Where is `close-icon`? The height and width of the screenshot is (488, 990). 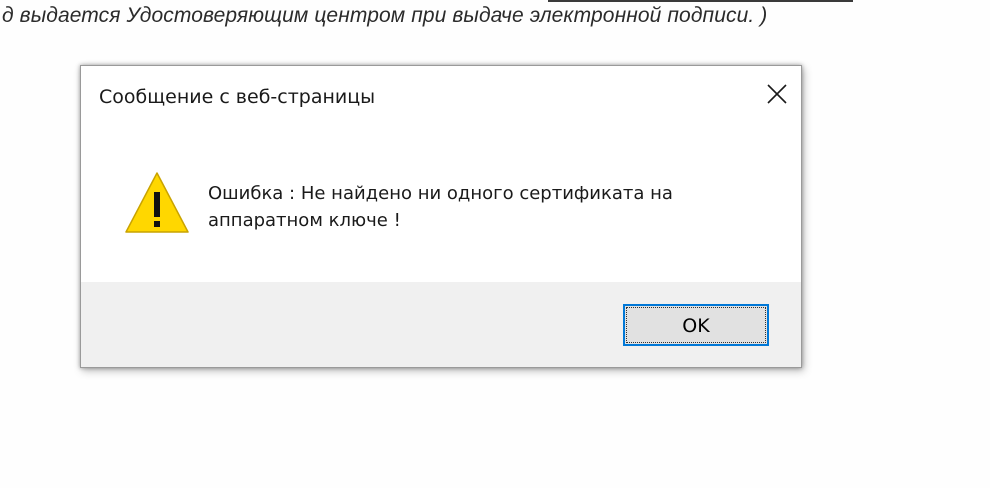 close-icon is located at coordinates (777, 94).